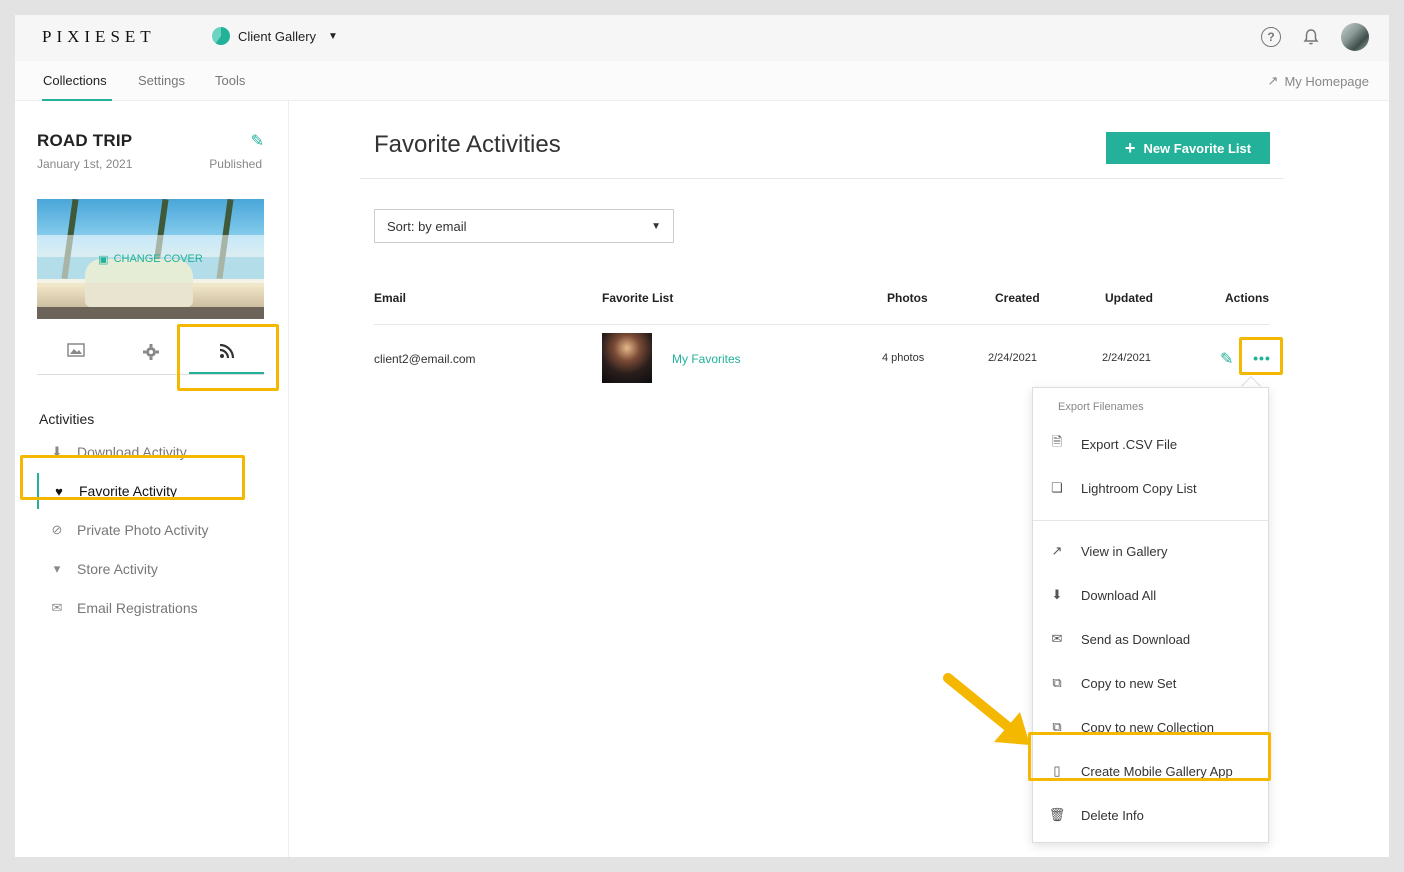  What do you see at coordinates (1197, 148) in the screenshot?
I see `new-favorite-list-label: New Favorite List` at bounding box center [1197, 148].